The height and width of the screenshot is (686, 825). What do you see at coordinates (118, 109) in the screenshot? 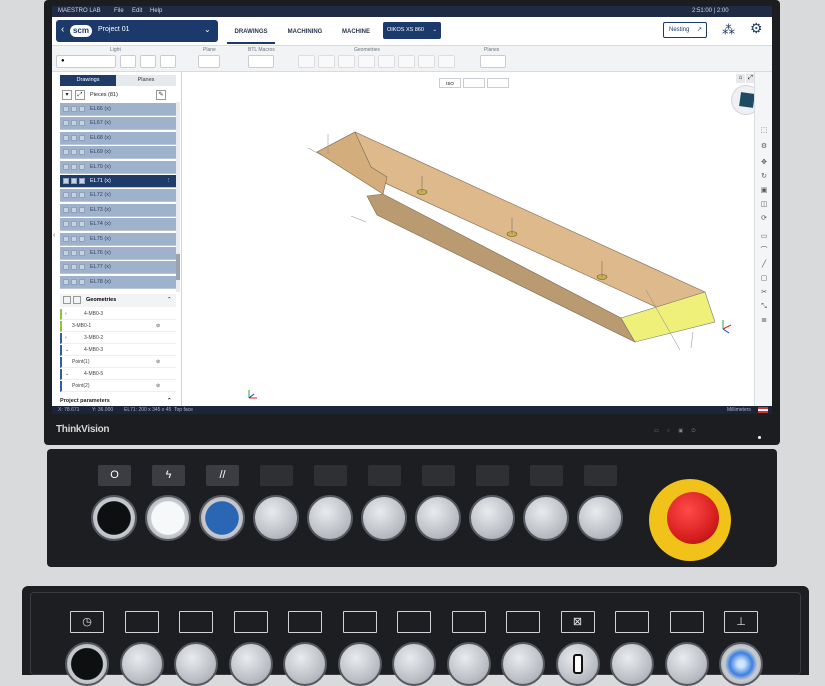
I see `piece-row: EL66 (x)` at bounding box center [118, 109].